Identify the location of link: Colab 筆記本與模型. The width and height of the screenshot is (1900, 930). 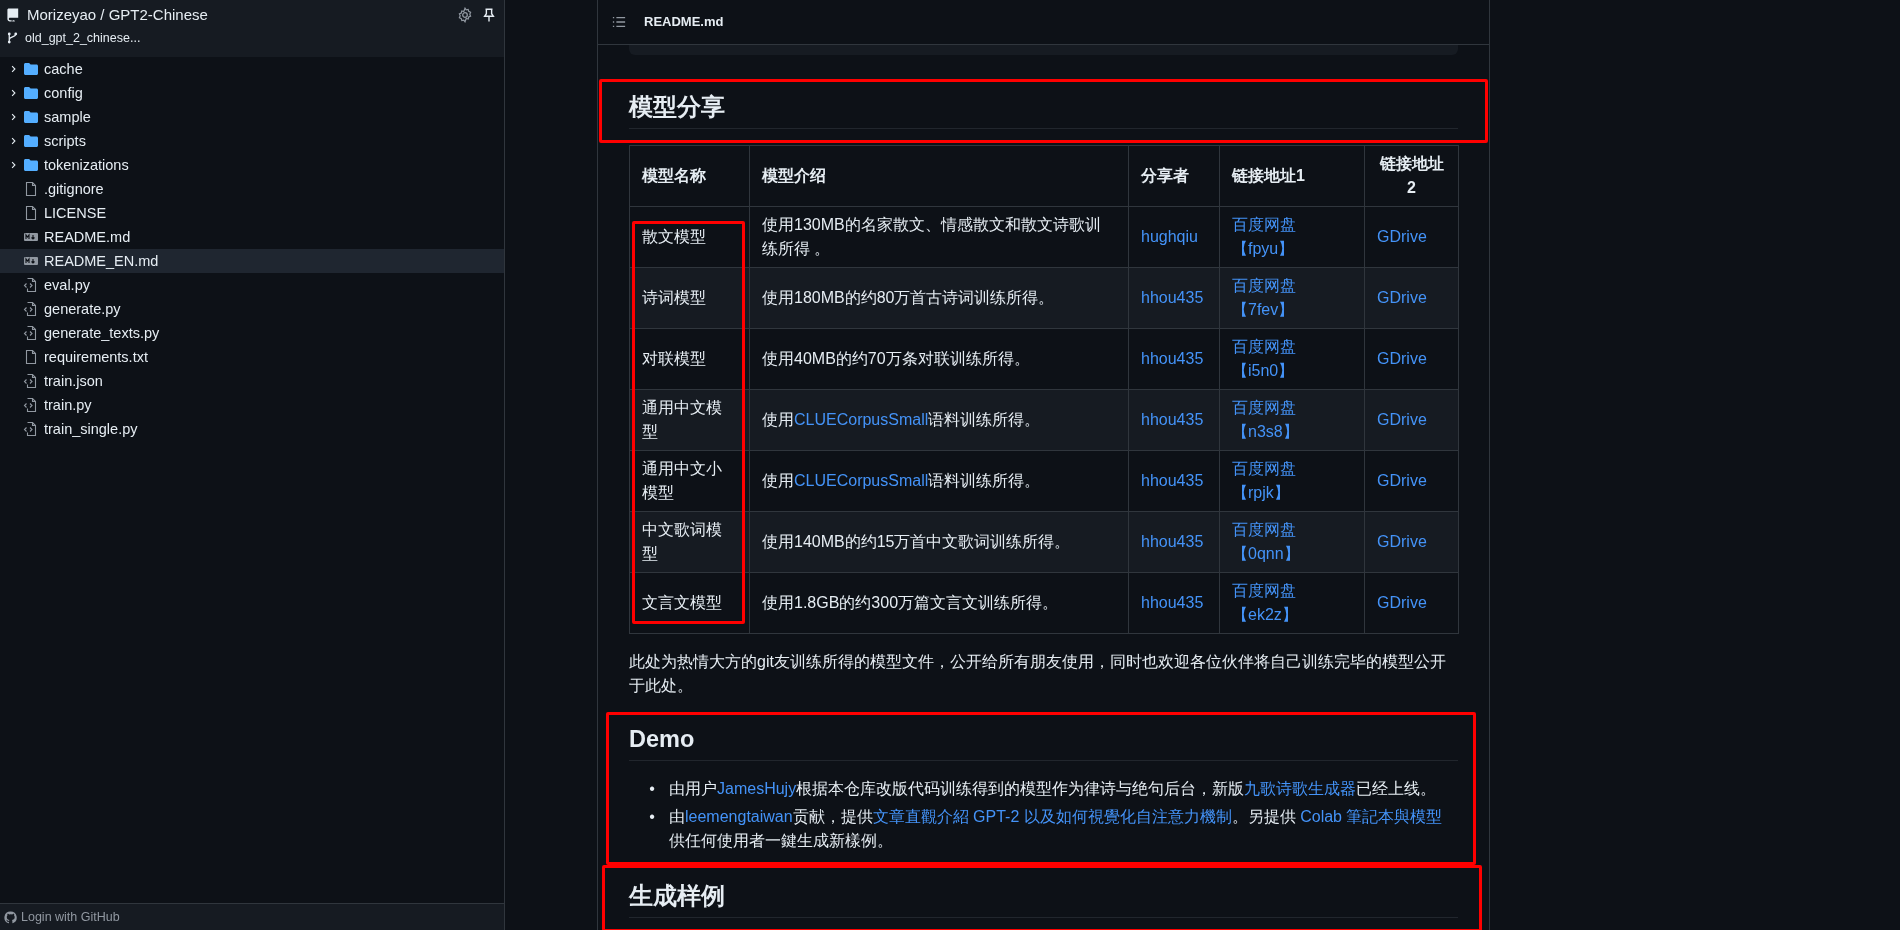
(1371, 816).